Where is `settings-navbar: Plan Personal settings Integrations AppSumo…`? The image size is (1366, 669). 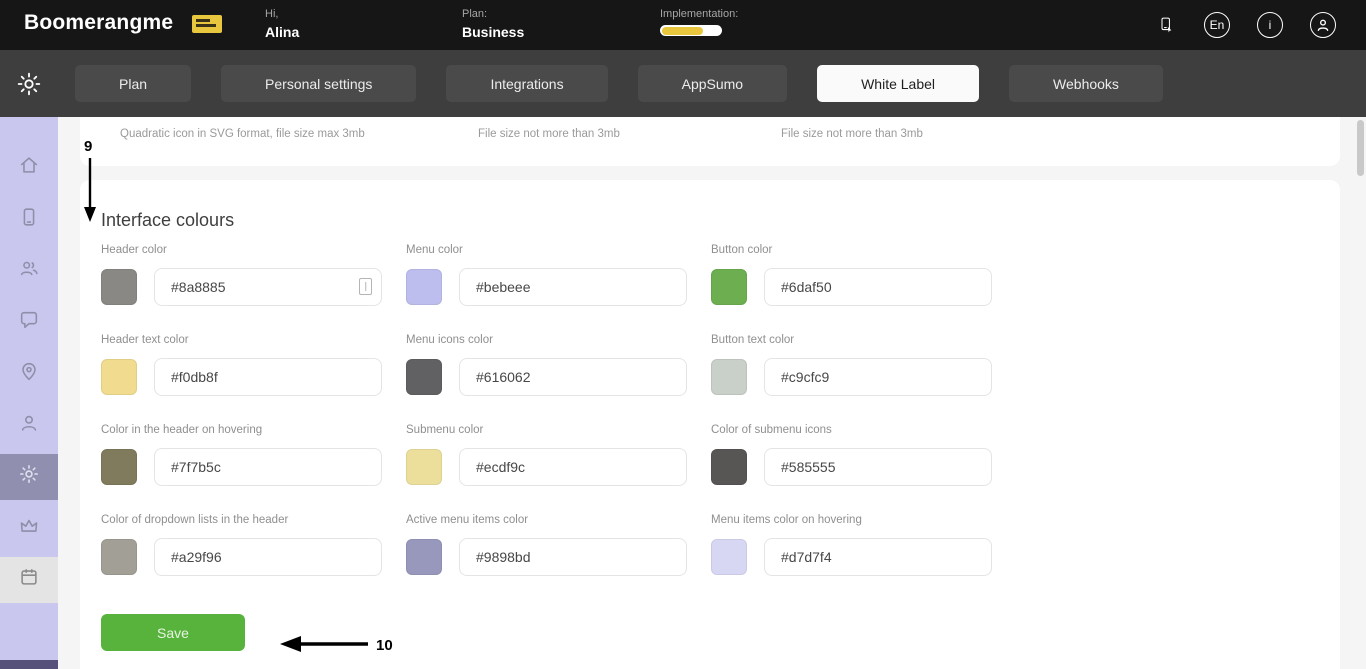 settings-navbar: Plan Personal settings Integrations AppSumo… is located at coordinates (683, 83).